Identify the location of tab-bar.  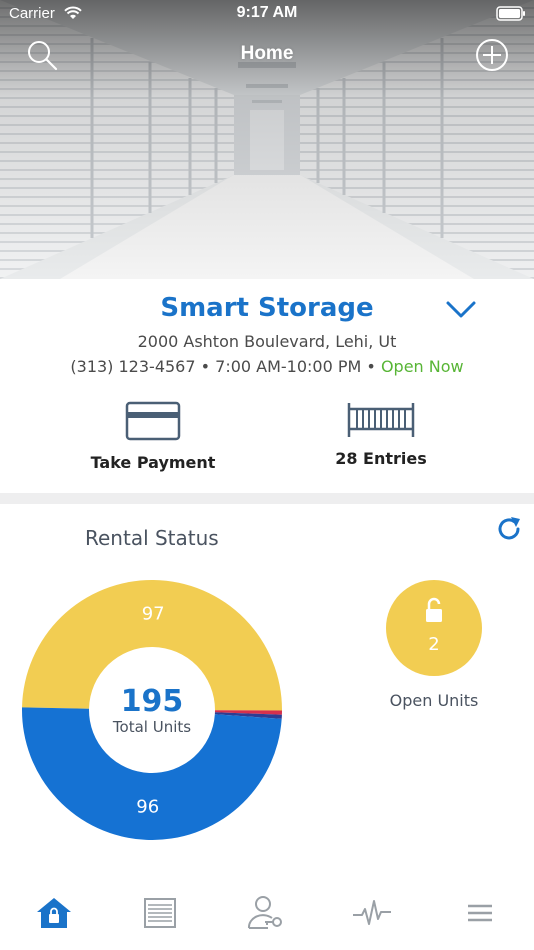
(267, 915).